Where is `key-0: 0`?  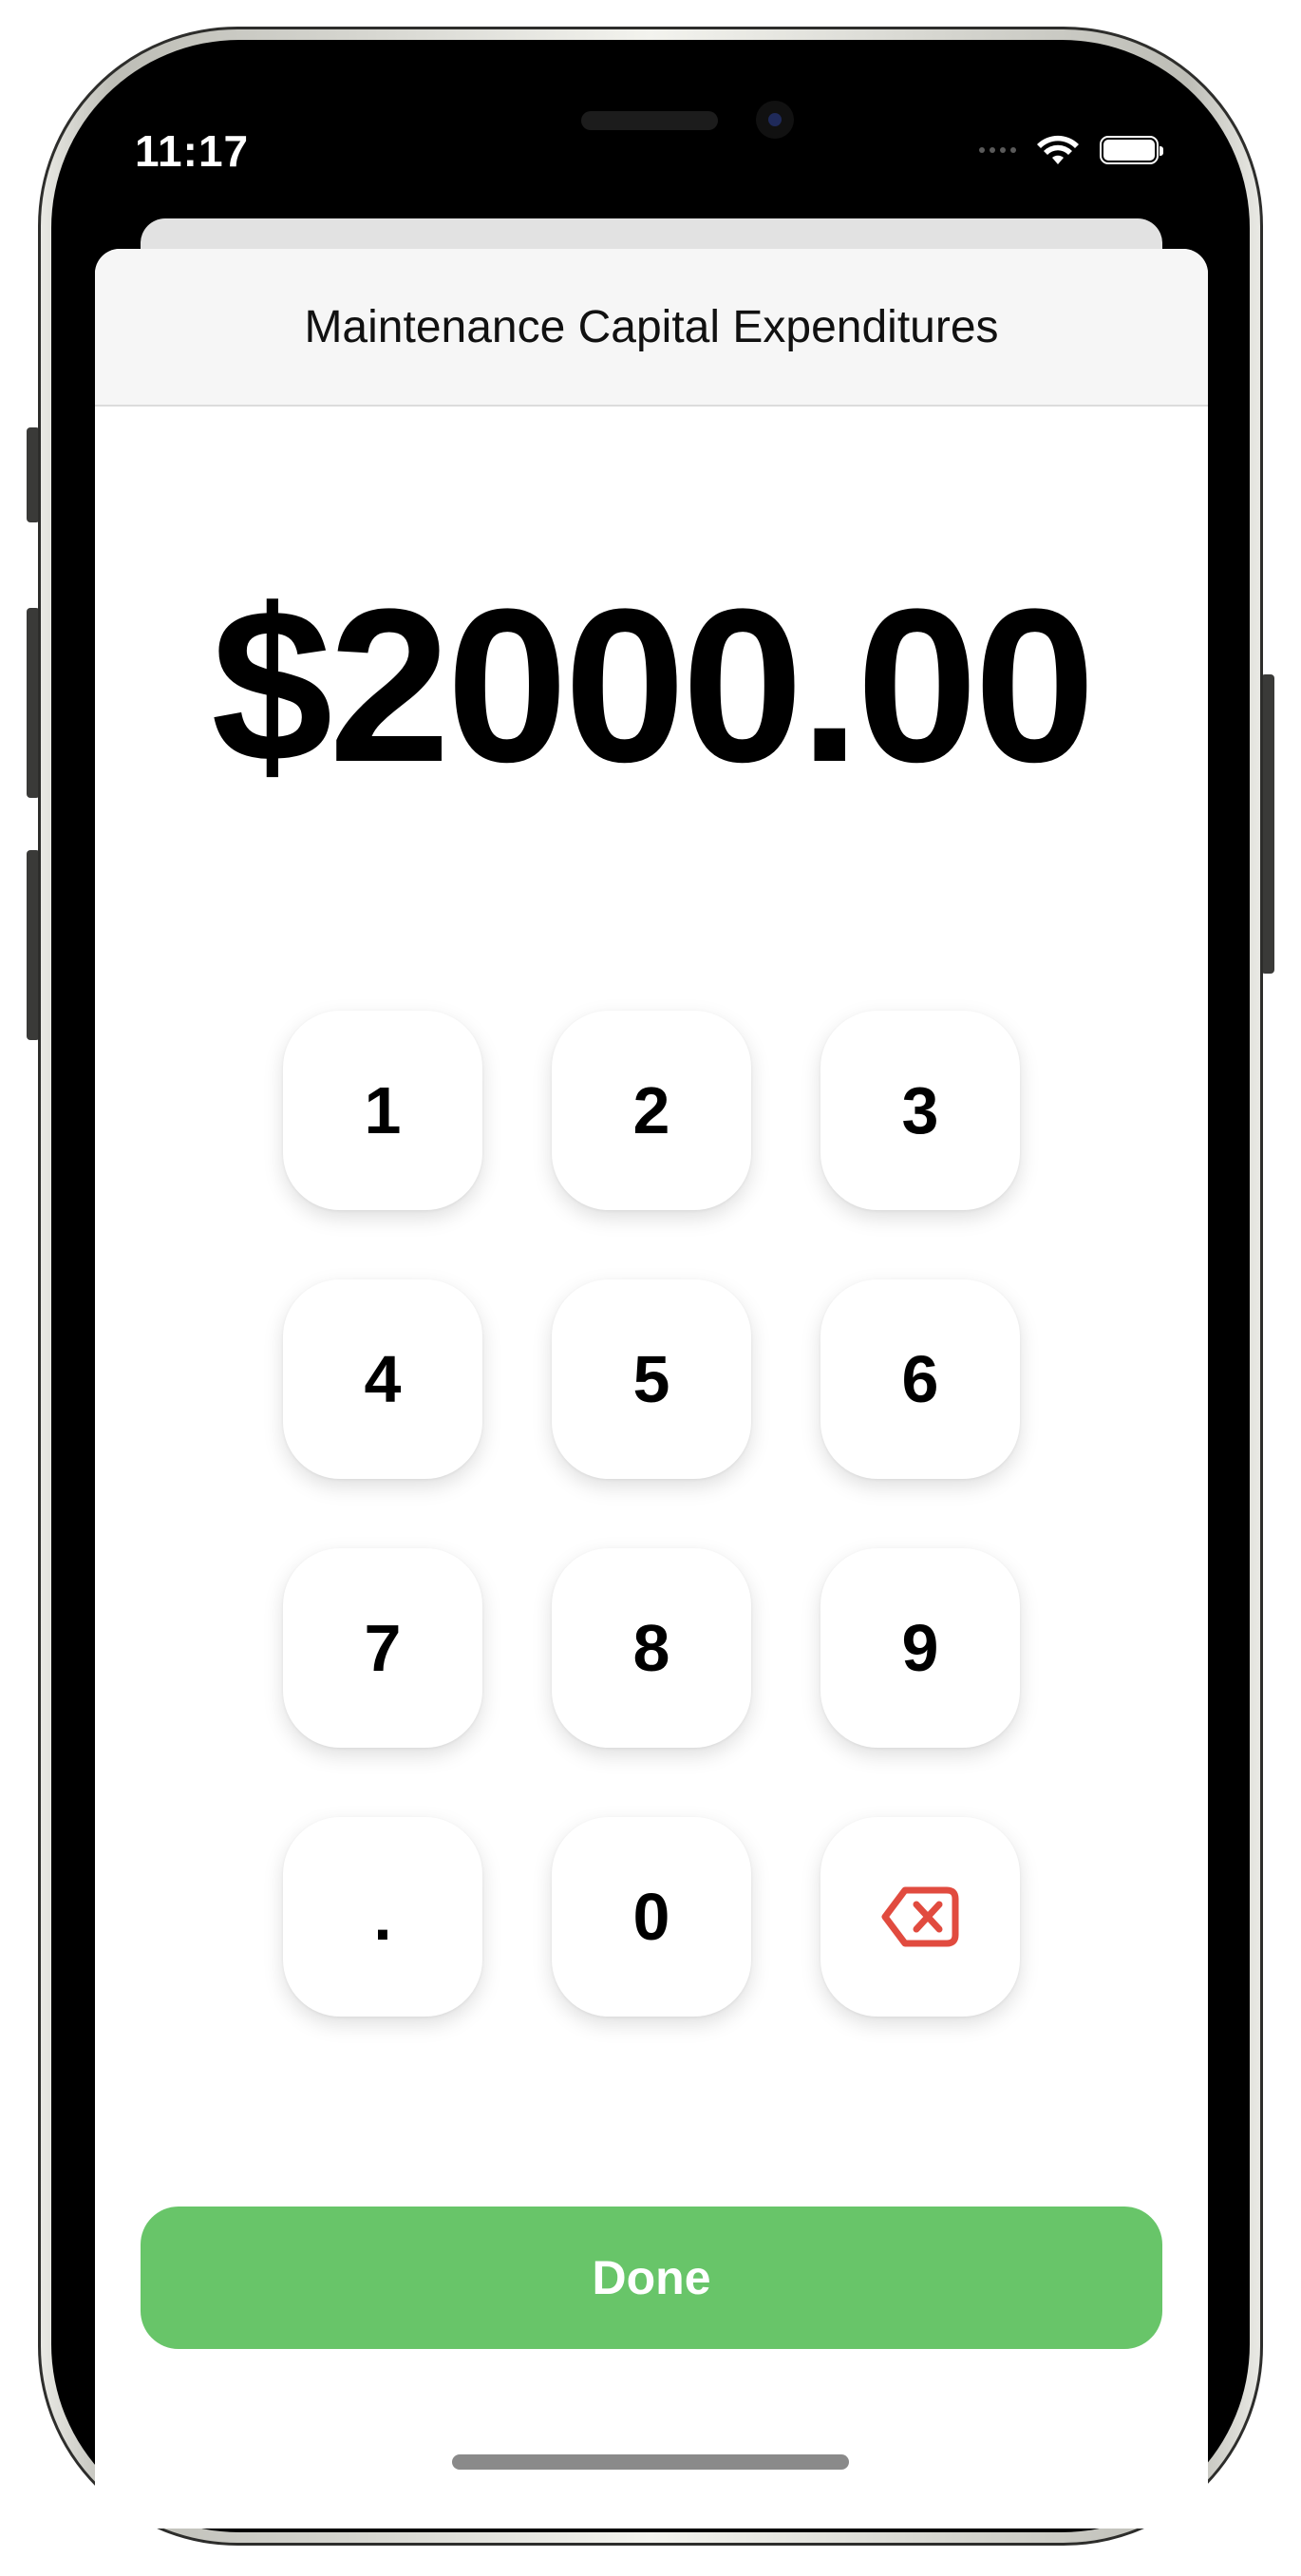 key-0: 0 is located at coordinates (651, 1917).